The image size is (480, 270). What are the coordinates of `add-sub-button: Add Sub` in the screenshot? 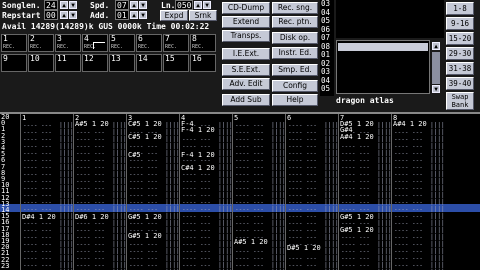 It's located at (246, 100).